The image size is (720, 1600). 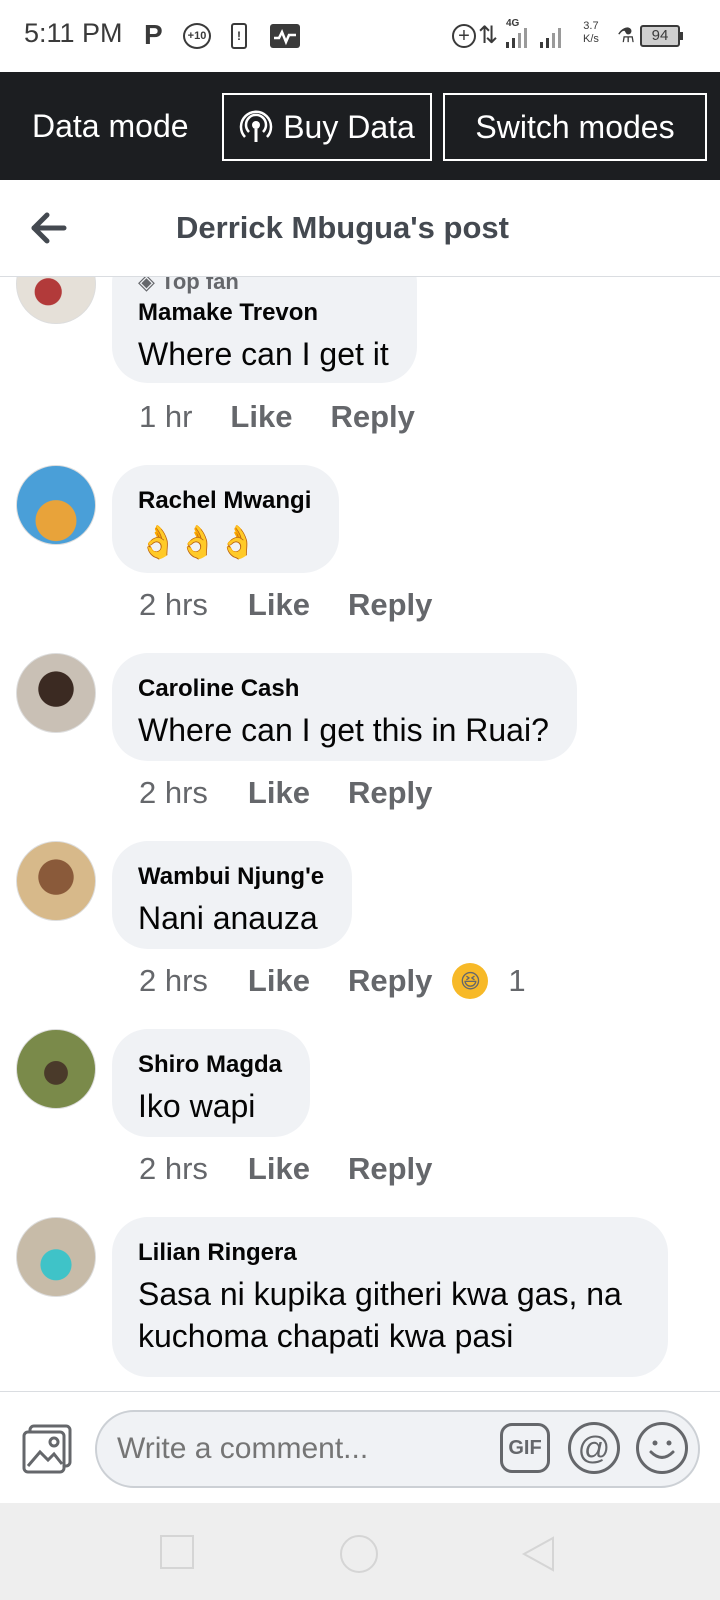 What do you see at coordinates (263, 354) in the screenshot?
I see `comment-text: Where can I get it` at bounding box center [263, 354].